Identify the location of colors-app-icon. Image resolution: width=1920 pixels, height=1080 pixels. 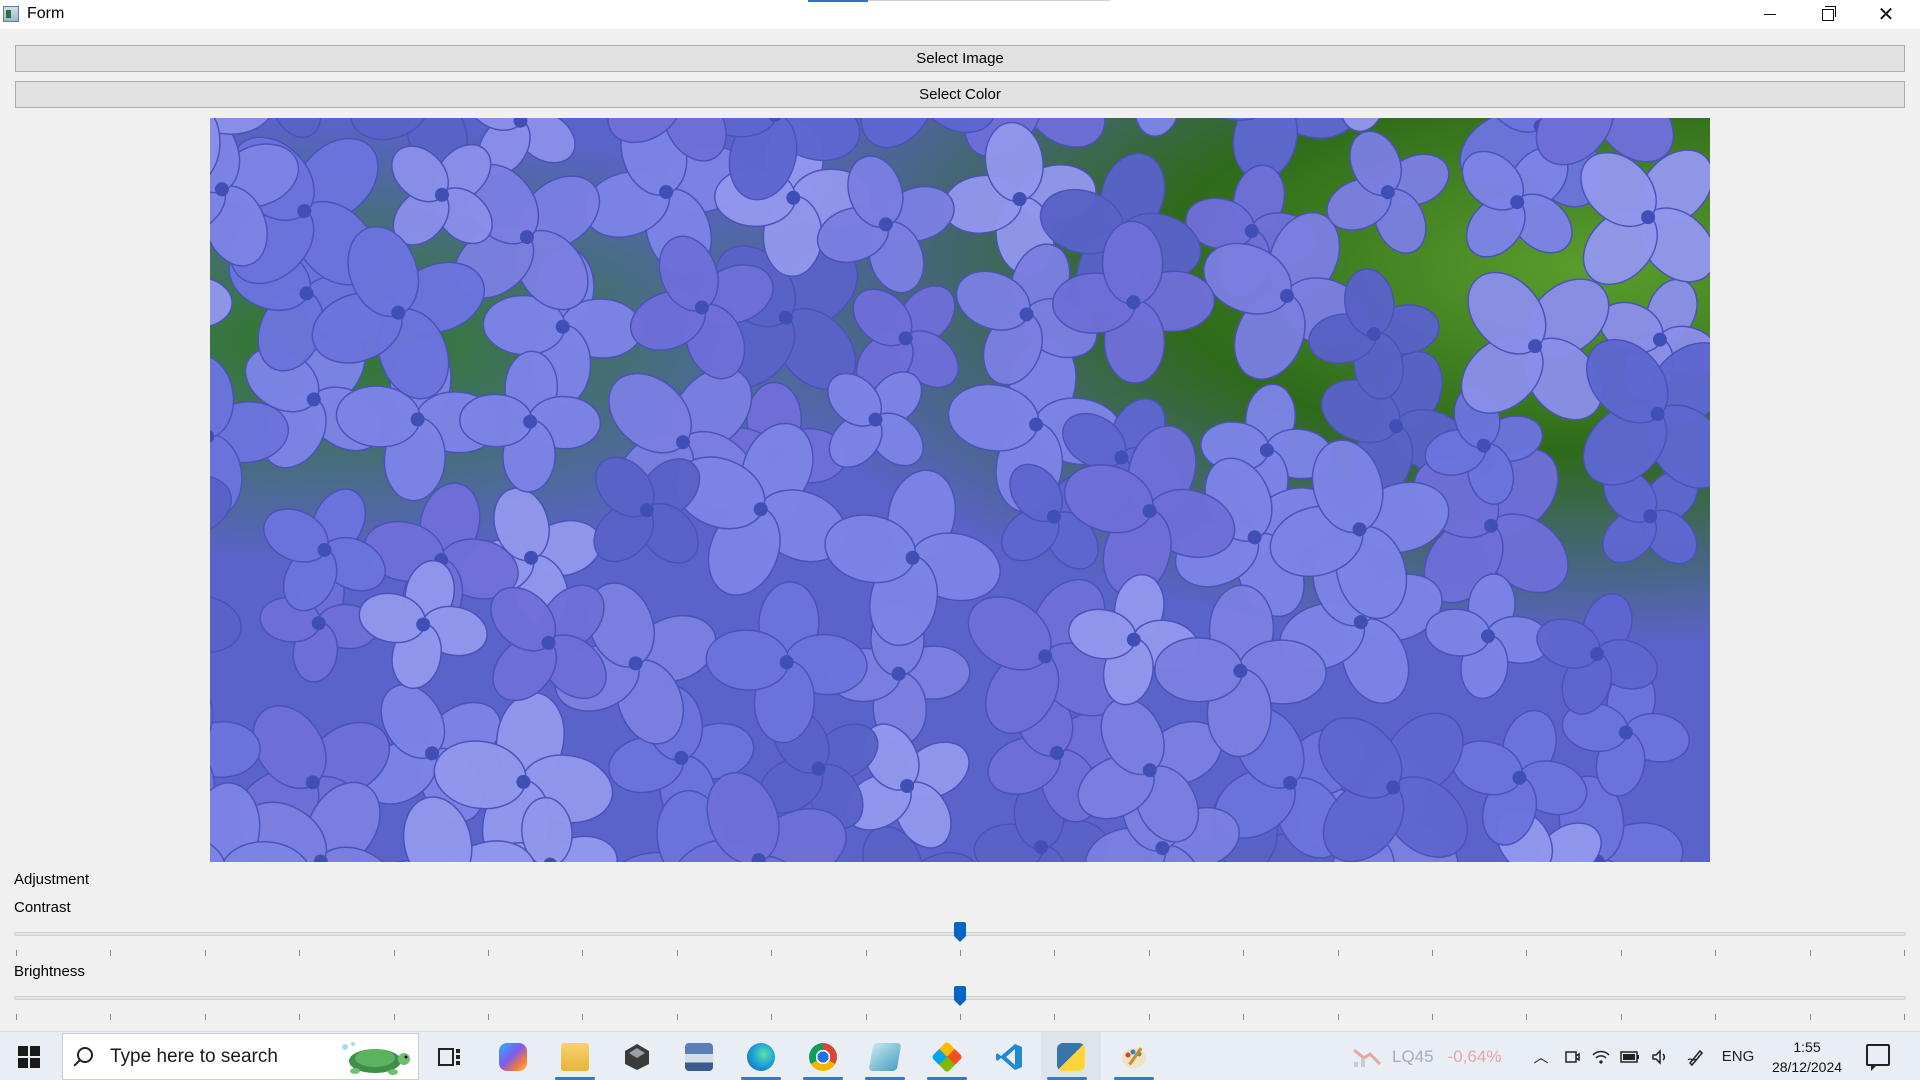
(947, 1056).